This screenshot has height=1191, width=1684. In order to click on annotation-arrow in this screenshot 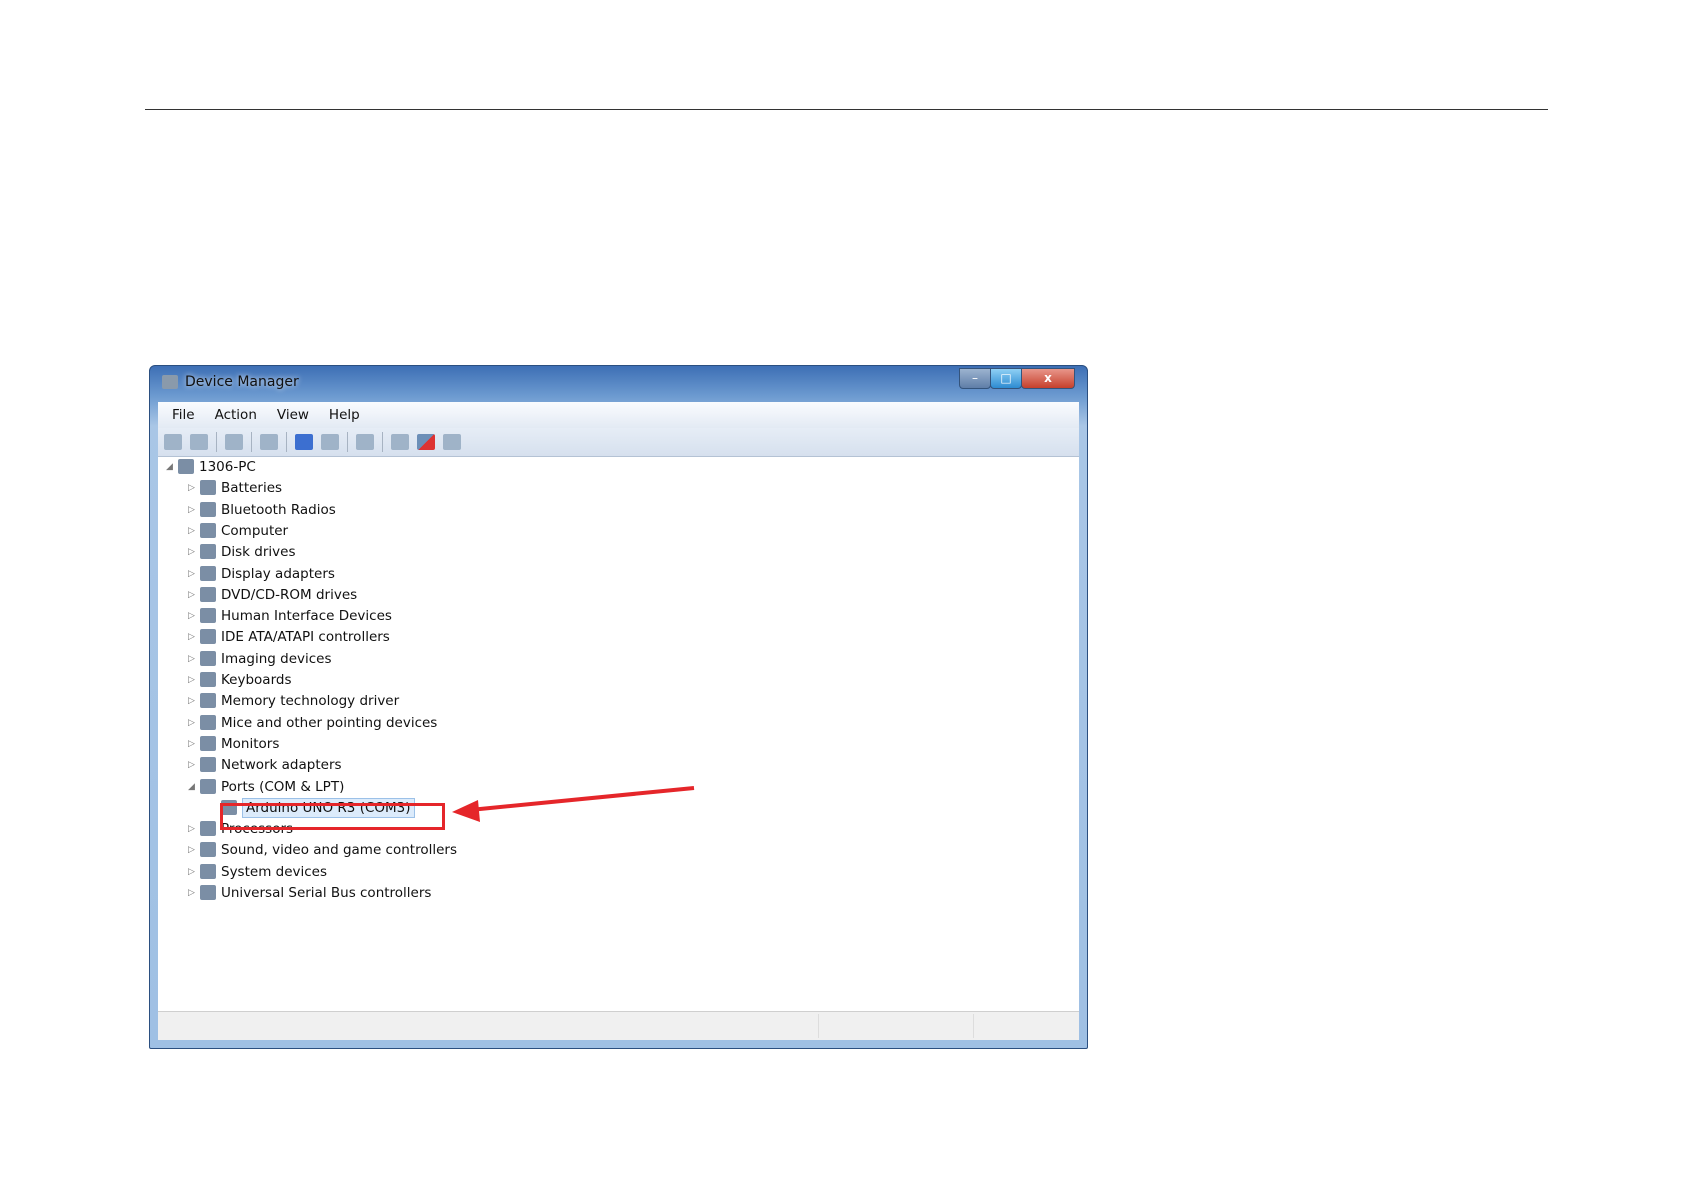, I will do `click(573, 804)`.